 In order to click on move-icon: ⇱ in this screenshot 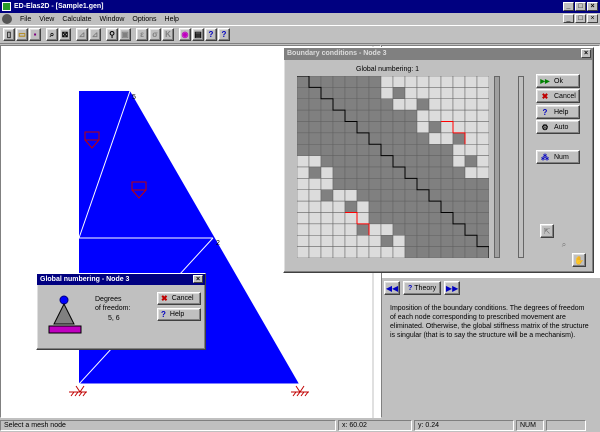, I will do `click(547, 231)`.